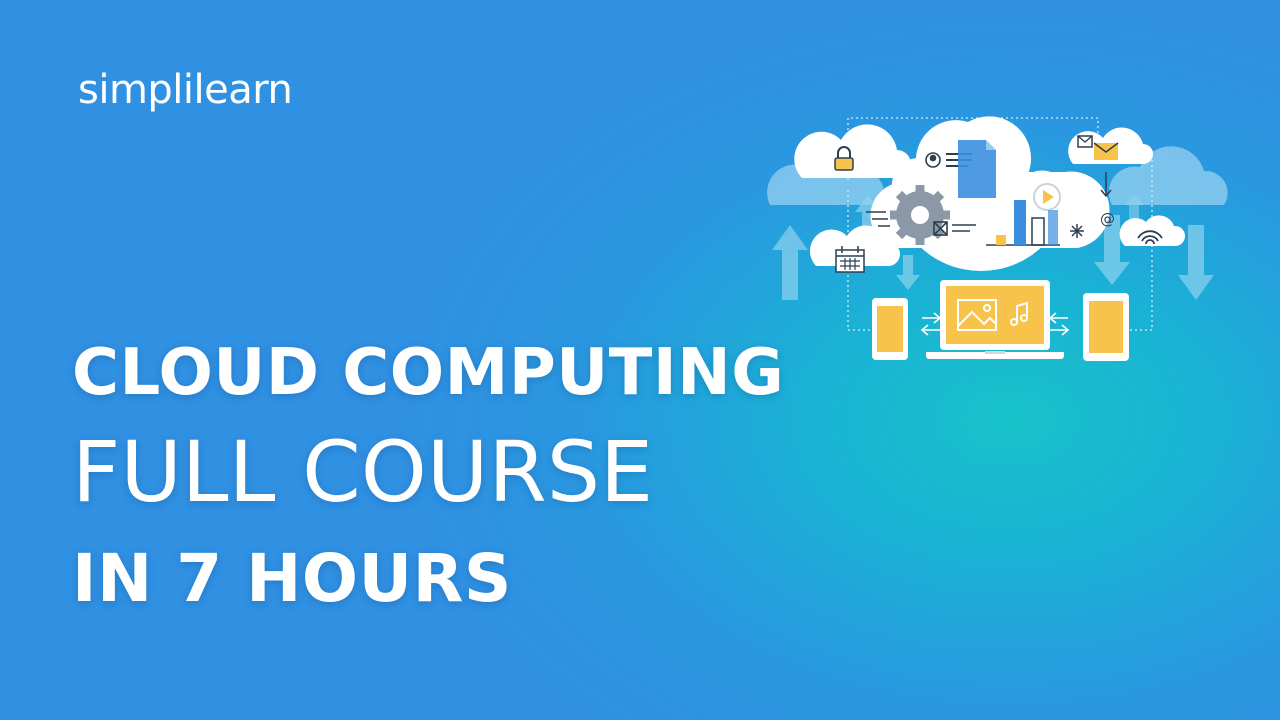 The width and height of the screenshot is (1280, 720). I want to click on down-arrow-icon, so click(1106, 185).